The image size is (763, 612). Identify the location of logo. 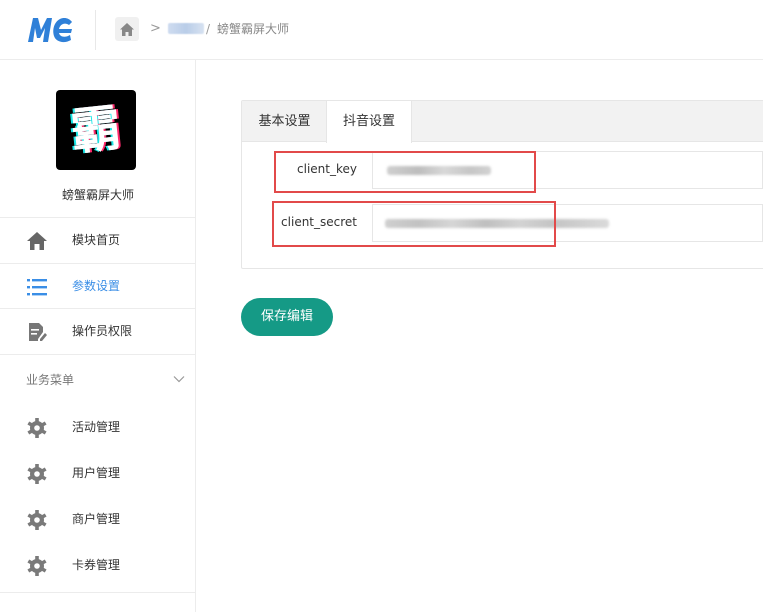
(50, 30).